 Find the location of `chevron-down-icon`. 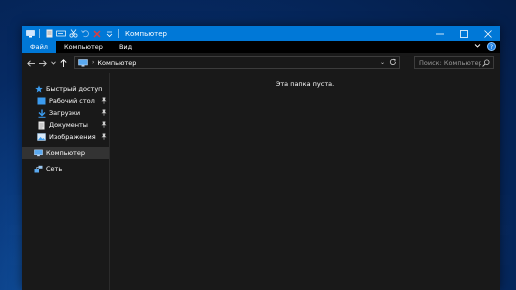

chevron-down-icon is located at coordinates (53, 63).